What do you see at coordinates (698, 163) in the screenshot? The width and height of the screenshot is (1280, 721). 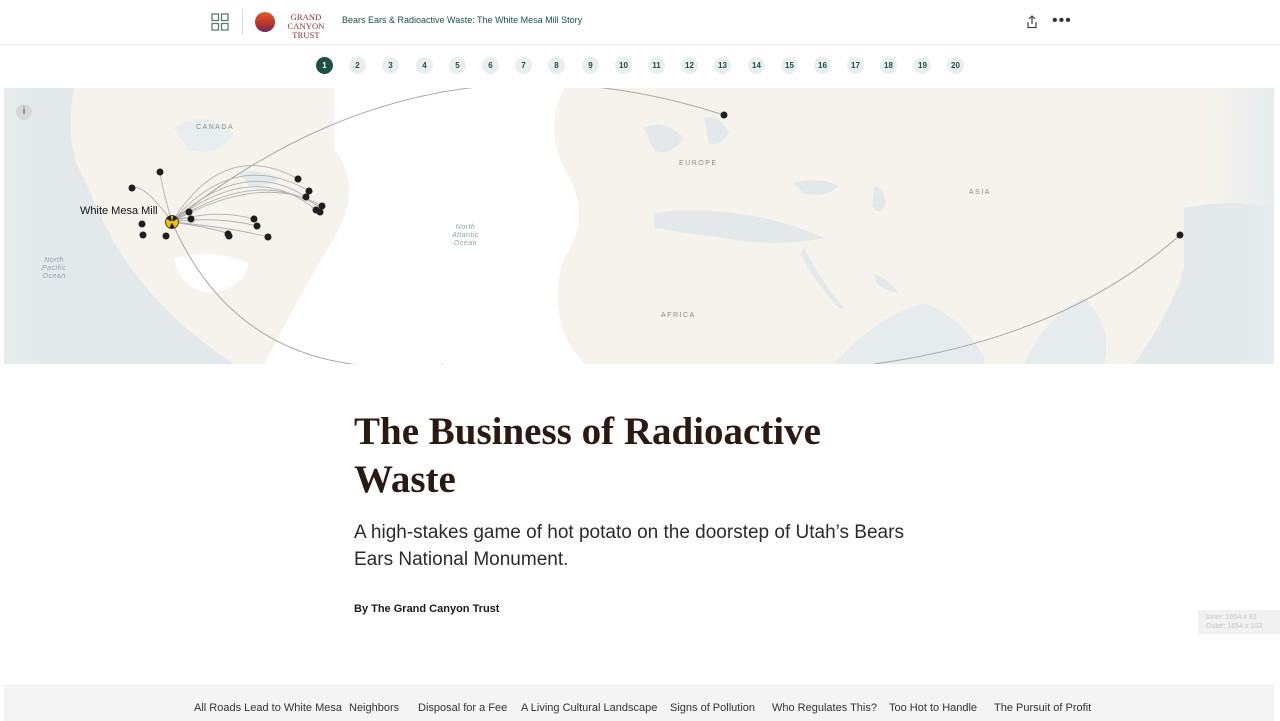 I see `region-label-europe: EUROPE` at bounding box center [698, 163].